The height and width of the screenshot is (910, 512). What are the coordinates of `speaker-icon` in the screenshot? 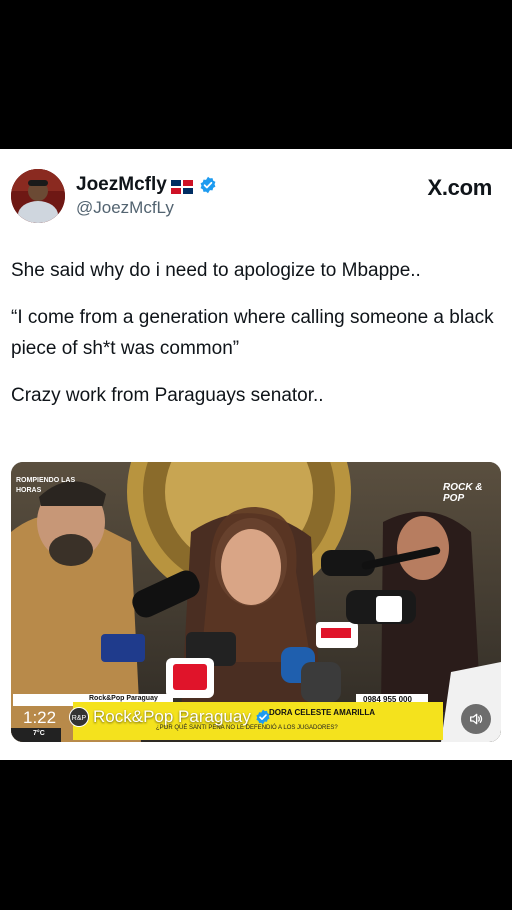 It's located at (476, 719).